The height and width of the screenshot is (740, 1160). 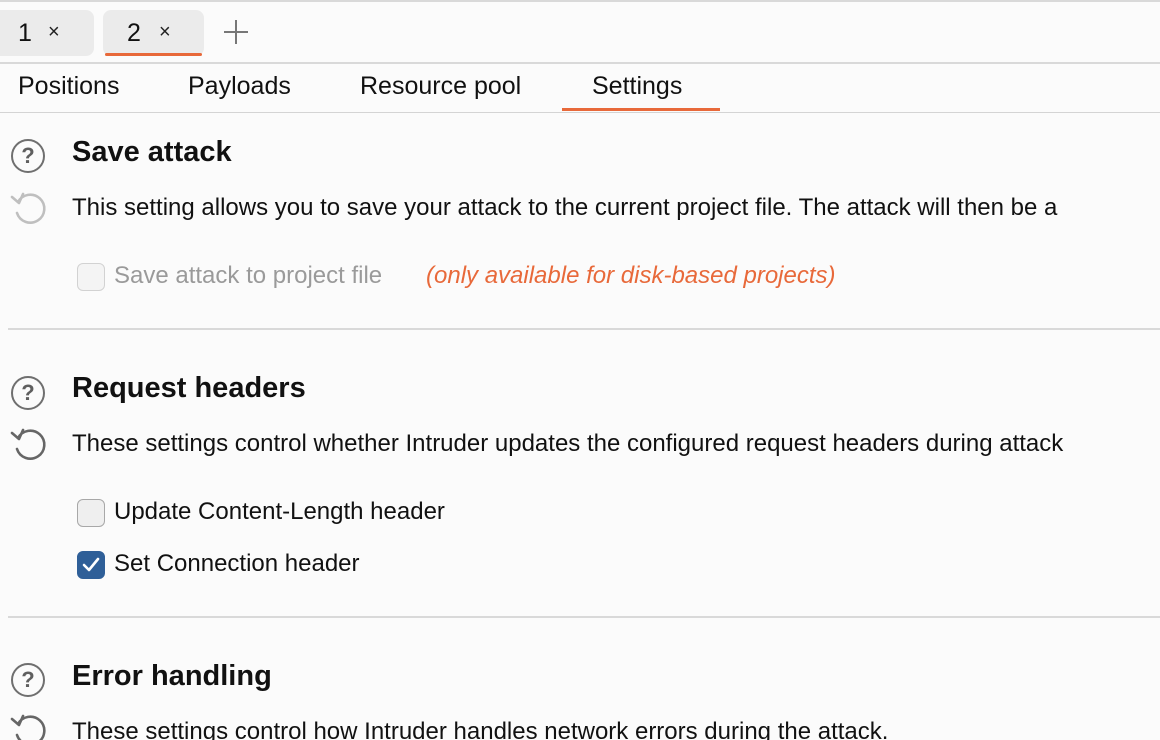 What do you see at coordinates (152, 152) in the screenshot?
I see `section-title-save-attack: Save attack` at bounding box center [152, 152].